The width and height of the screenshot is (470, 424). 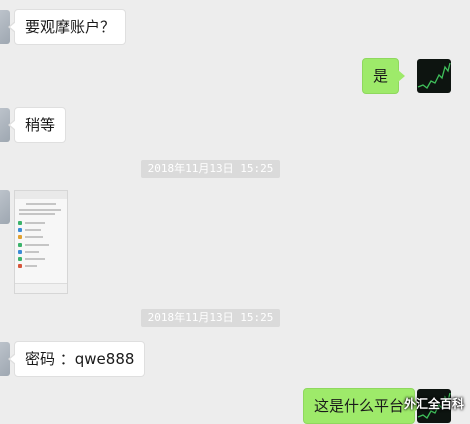 What do you see at coordinates (433, 404) in the screenshot?
I see `watermark: 外汇全百科` at bounding box center [433, 404].